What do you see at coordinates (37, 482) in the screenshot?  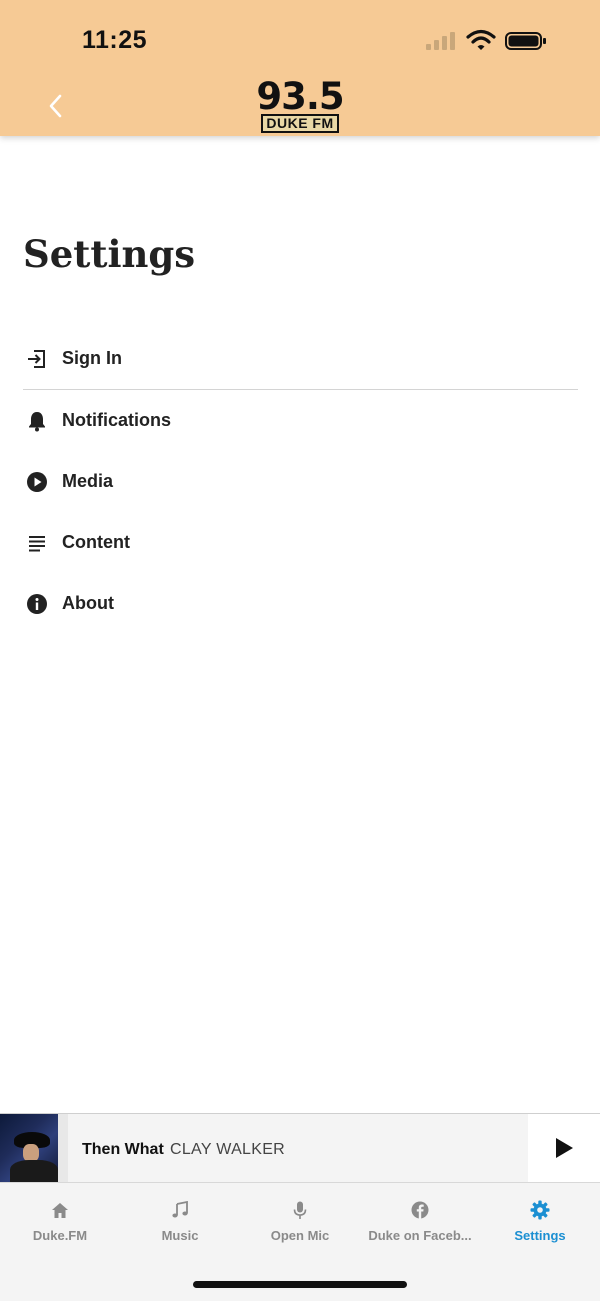 I see `play-circle-icon` at bounding box center [37, 482].